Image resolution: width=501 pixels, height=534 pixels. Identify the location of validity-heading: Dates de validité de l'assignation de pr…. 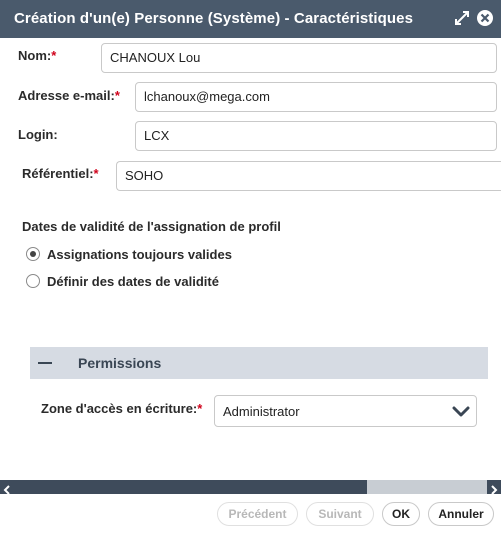
(151, 226).